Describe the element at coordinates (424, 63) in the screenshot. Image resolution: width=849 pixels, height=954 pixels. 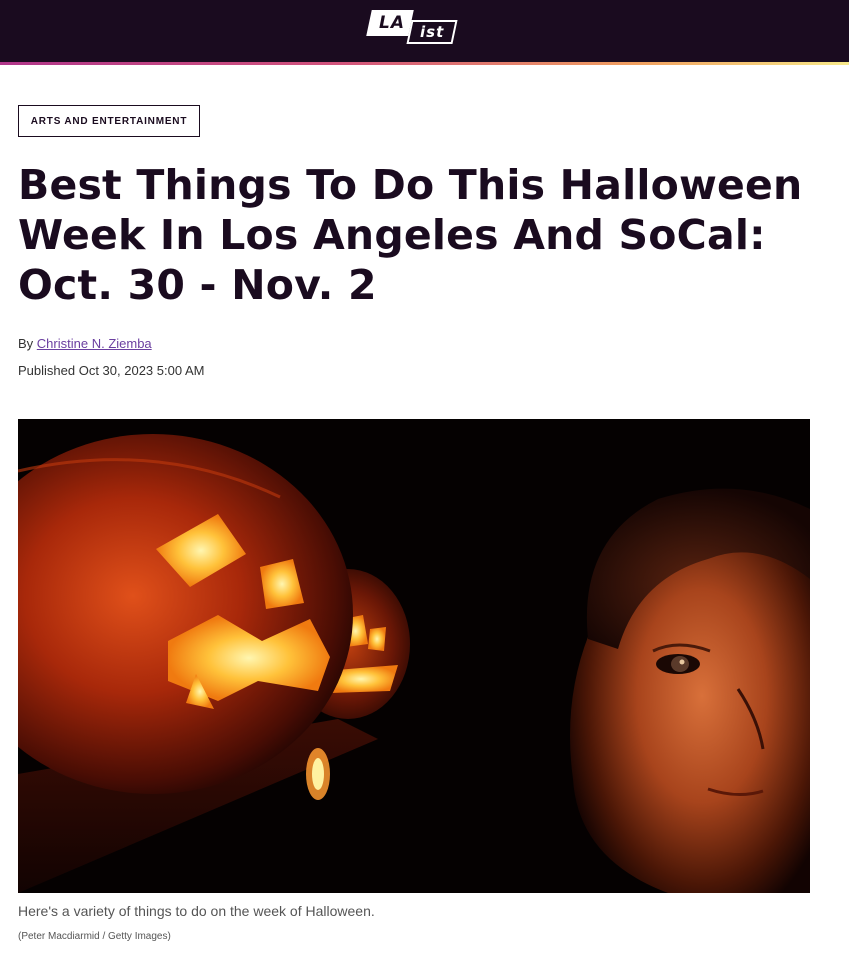
I see `header-gradient-divider` at that location.